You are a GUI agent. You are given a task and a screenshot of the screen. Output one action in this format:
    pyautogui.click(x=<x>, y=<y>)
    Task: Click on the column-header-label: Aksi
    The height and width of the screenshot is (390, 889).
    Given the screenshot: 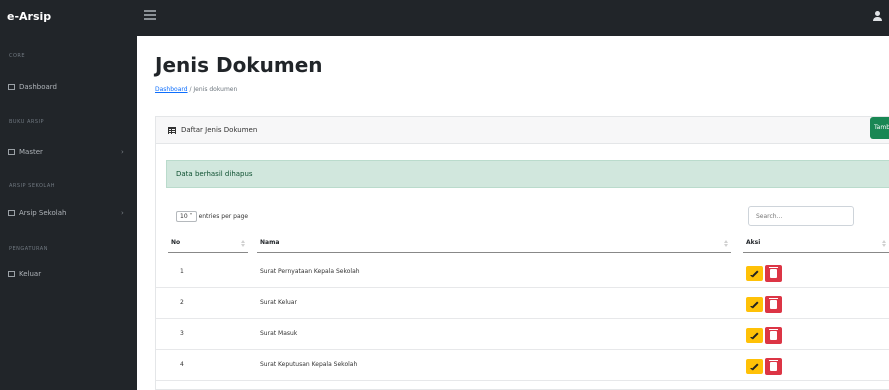 What is the action you would take?
    pyautogui.click(x=753, y=242)
    